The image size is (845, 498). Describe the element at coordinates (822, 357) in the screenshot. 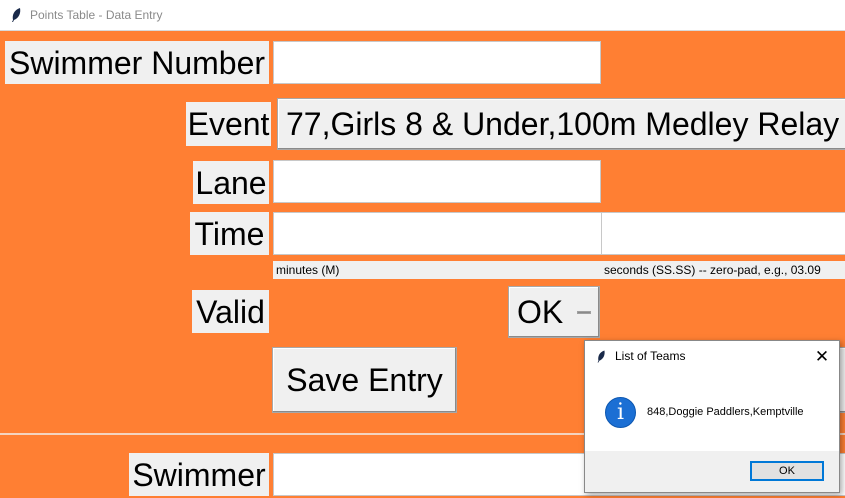

I see `close-icon: ✕` at that location.